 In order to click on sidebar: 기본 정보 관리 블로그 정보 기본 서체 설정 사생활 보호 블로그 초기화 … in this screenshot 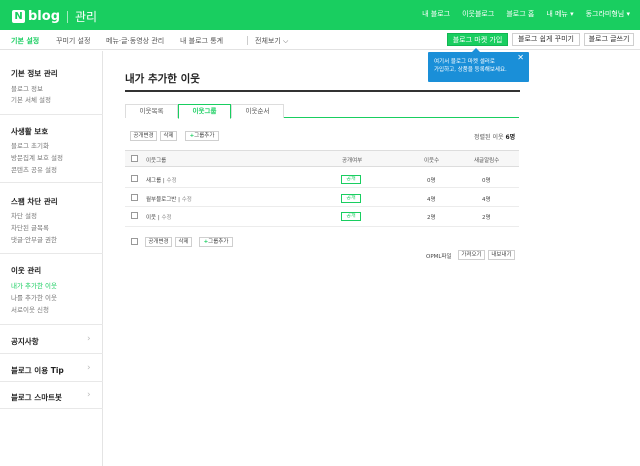, I will do `click(51, 258)`.